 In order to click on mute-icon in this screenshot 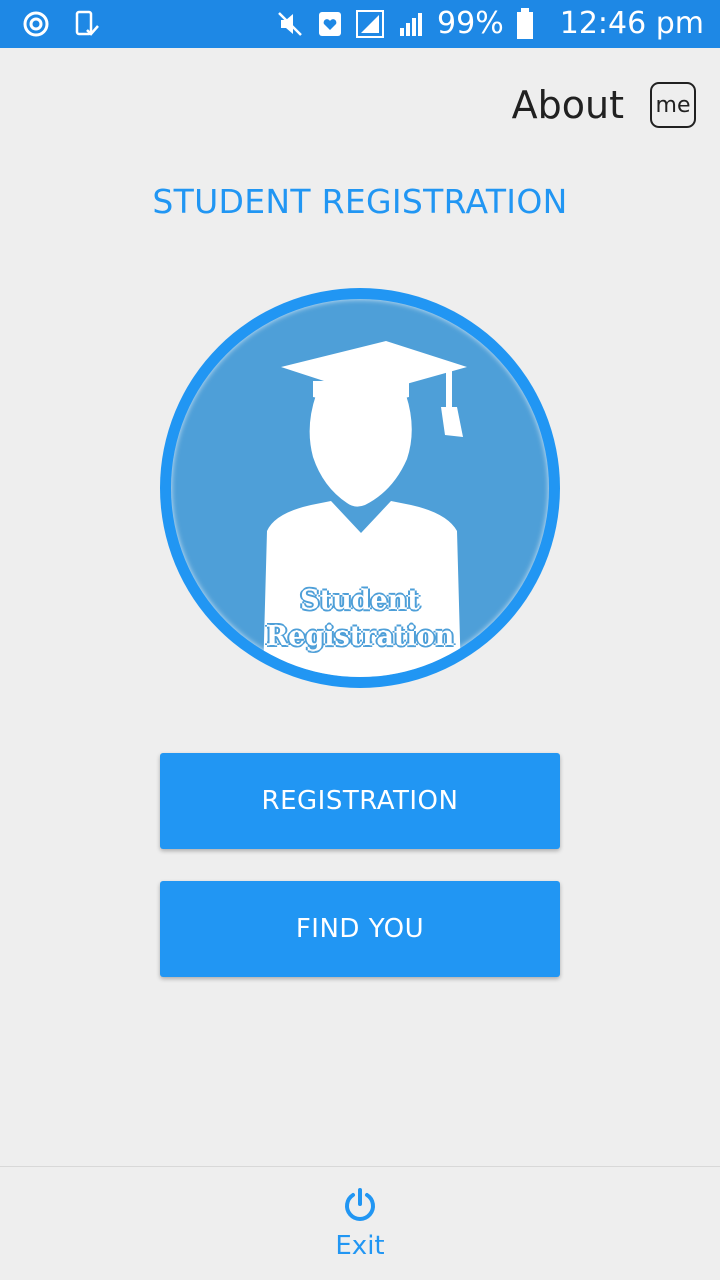, I will do `click(290, 24)`.